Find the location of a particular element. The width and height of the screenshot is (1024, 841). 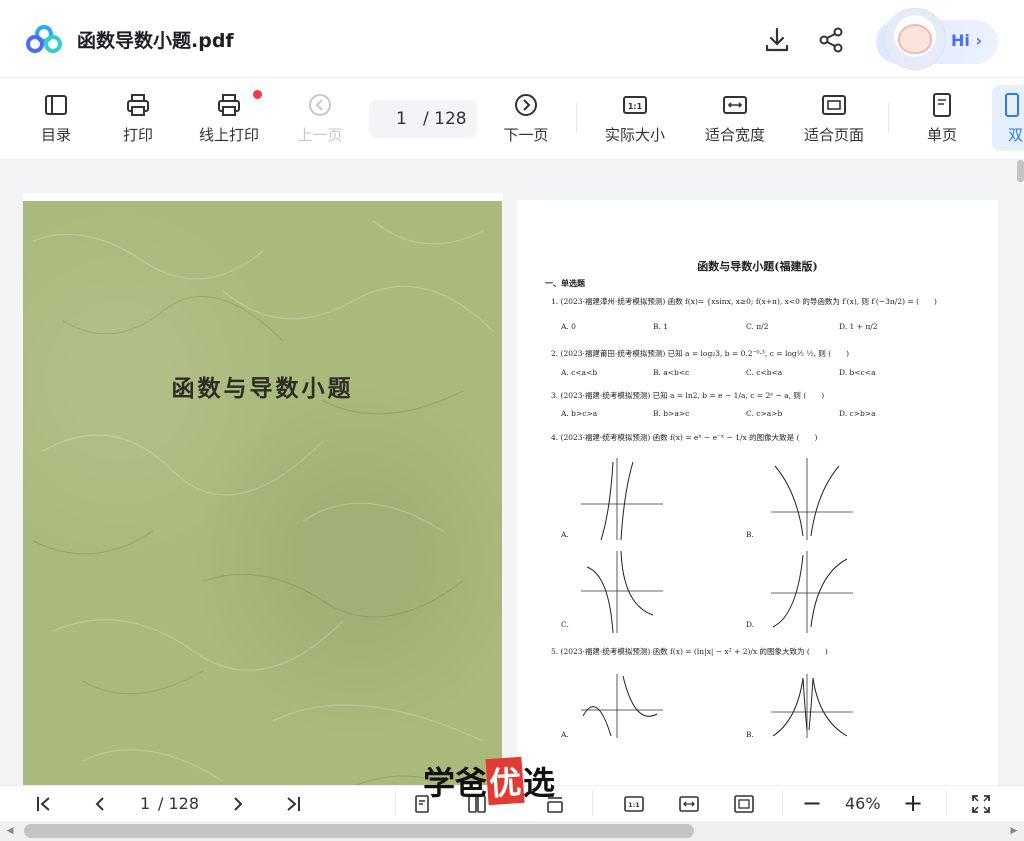

option: C. c<b<a is located at coordinates (764, 372).